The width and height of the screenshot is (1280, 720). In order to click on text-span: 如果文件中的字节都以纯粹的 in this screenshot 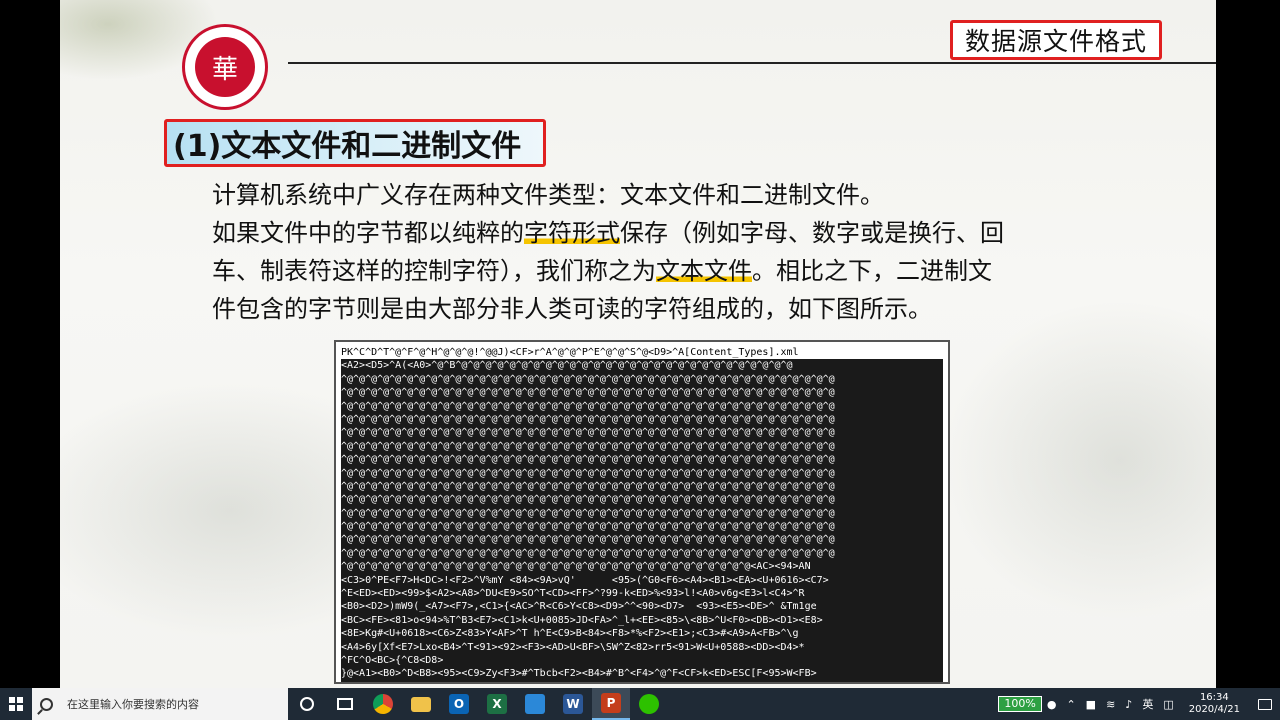, I will do `click(368, 233)`.